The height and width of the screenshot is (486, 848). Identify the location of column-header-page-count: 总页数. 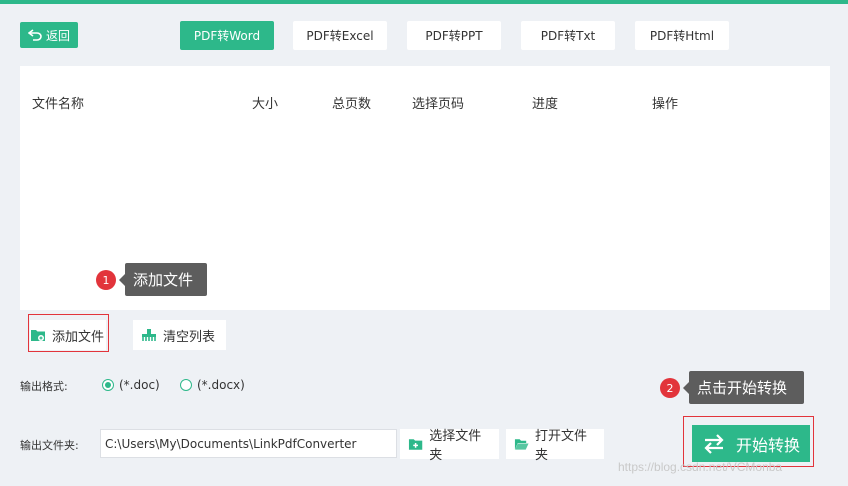
(352, 104).